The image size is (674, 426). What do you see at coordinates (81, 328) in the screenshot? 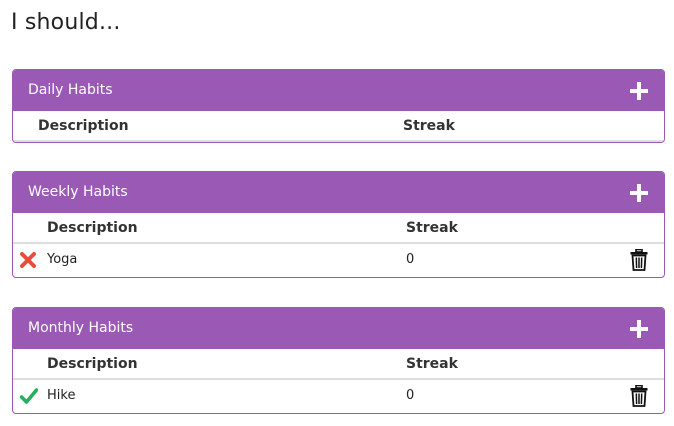
I see `panel-title: Monthly Habits` at bounding box center [81, 328].